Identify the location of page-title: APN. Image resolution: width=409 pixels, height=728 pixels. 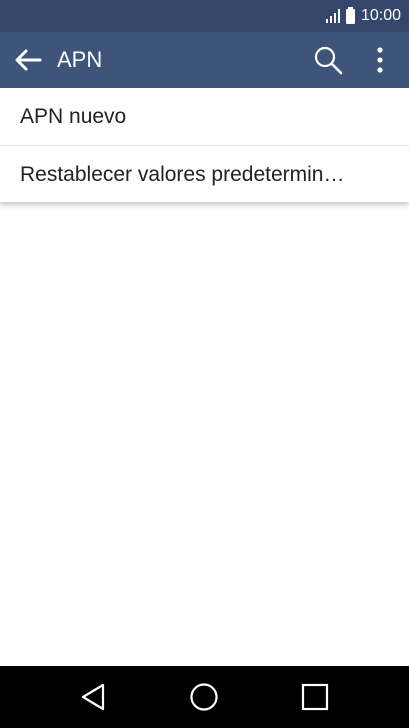
(80, 59).